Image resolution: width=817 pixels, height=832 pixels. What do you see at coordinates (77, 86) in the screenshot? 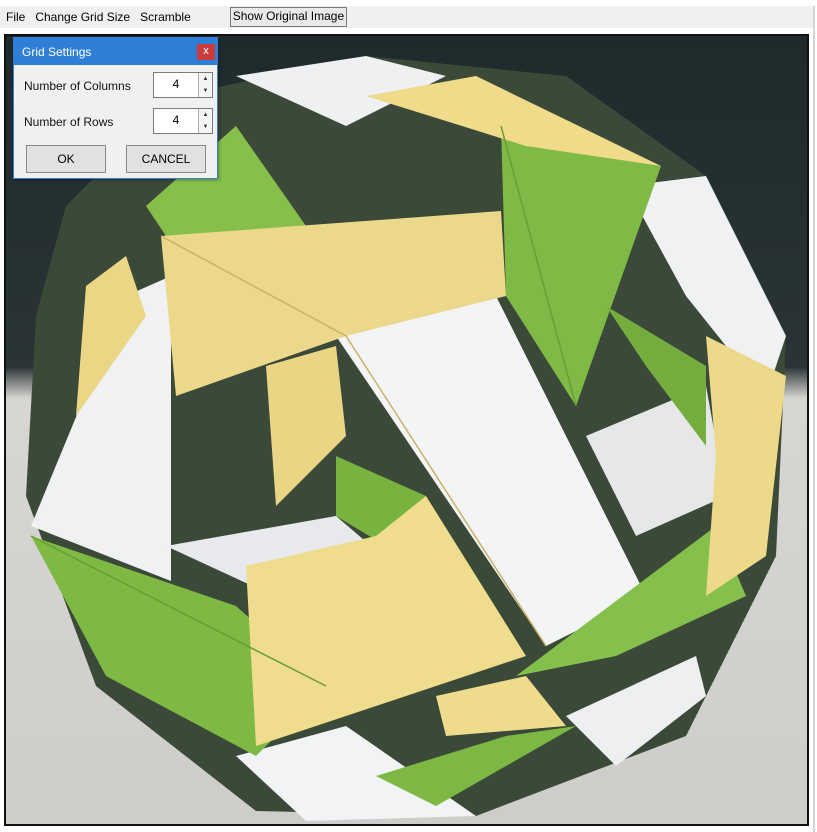
I see `columns-label: Number of Columns` at bounding box center [77, 86].